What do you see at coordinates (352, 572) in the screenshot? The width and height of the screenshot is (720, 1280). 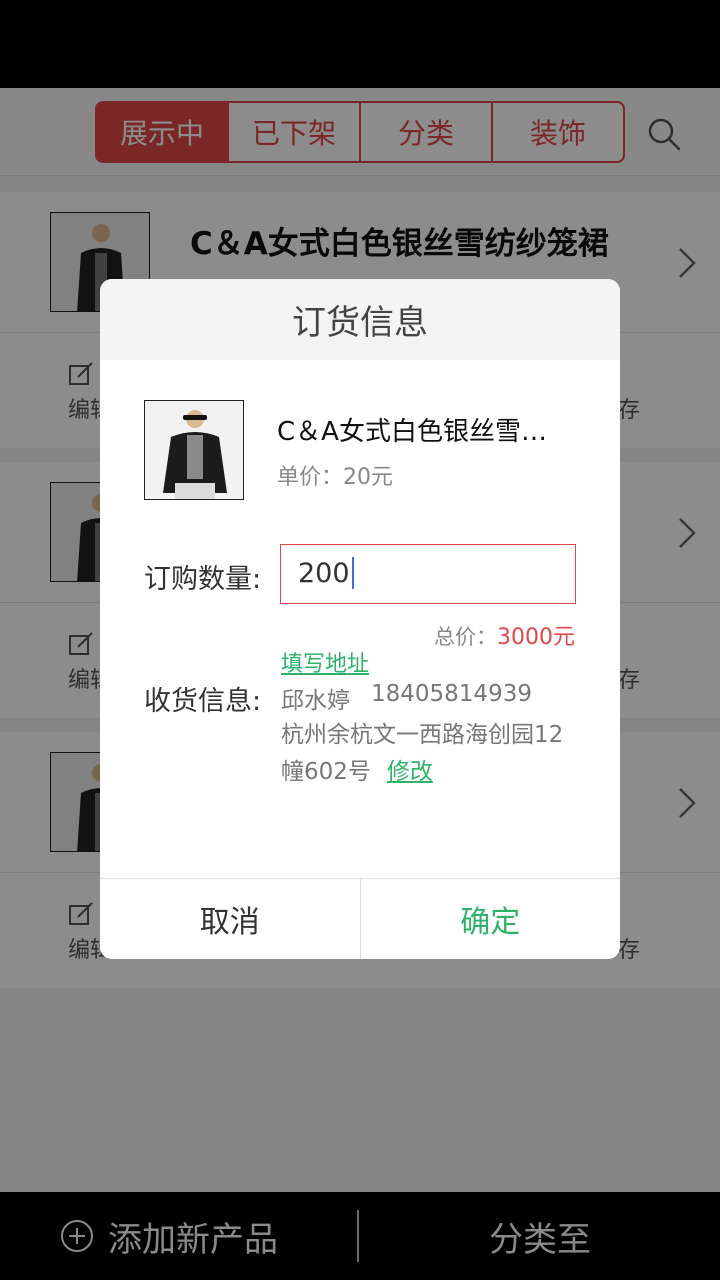 I see `text-caret` at bounding box center [352, 572].